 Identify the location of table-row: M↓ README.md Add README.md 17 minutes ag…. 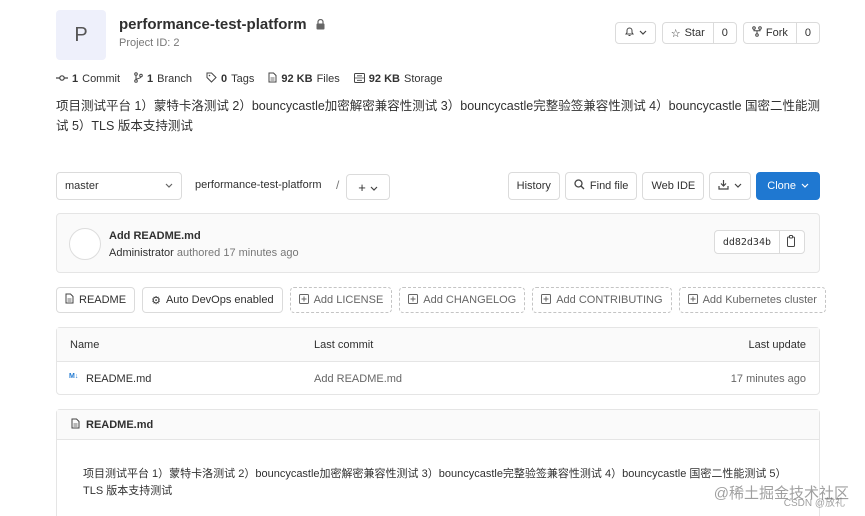
(438, 378).